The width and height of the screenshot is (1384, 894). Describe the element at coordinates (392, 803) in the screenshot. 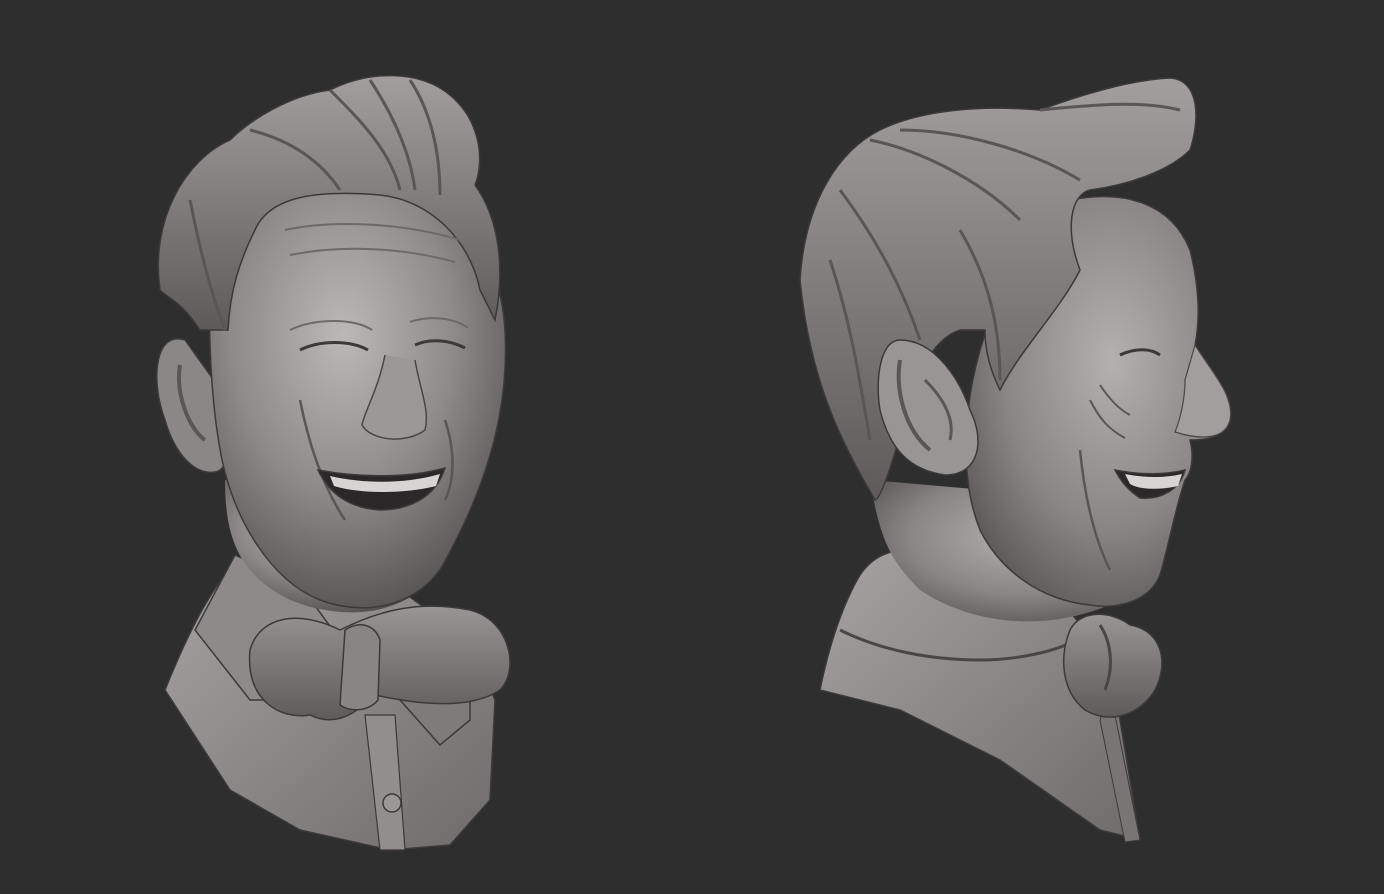

I see `shirt-button` at that location.